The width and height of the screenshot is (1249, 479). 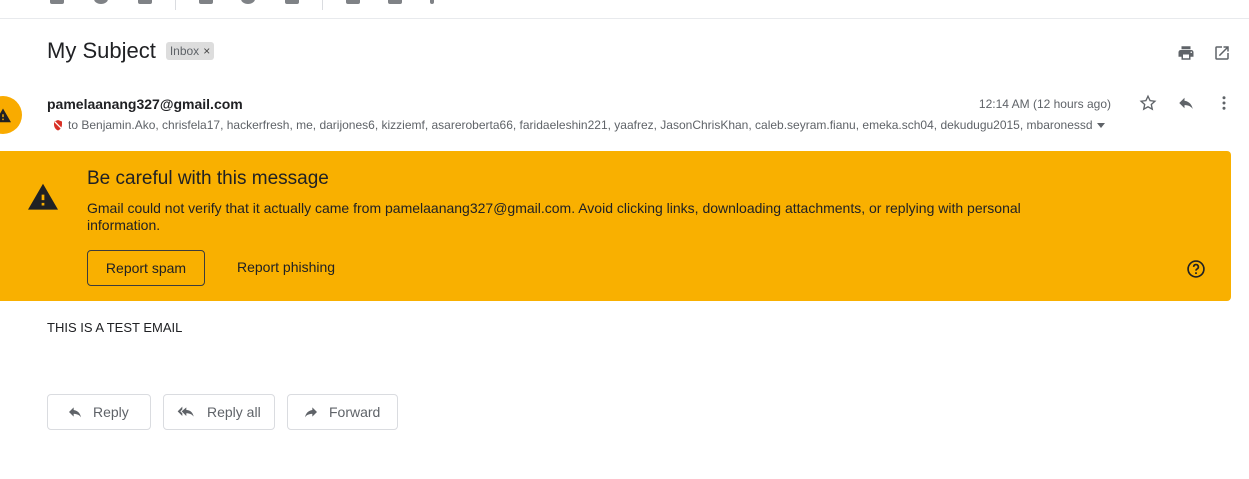 What do you see at coordinates (286, 267) in the screenshot?
I see `report-phishing-button: Report phishing` at bounding box center [286, 267].